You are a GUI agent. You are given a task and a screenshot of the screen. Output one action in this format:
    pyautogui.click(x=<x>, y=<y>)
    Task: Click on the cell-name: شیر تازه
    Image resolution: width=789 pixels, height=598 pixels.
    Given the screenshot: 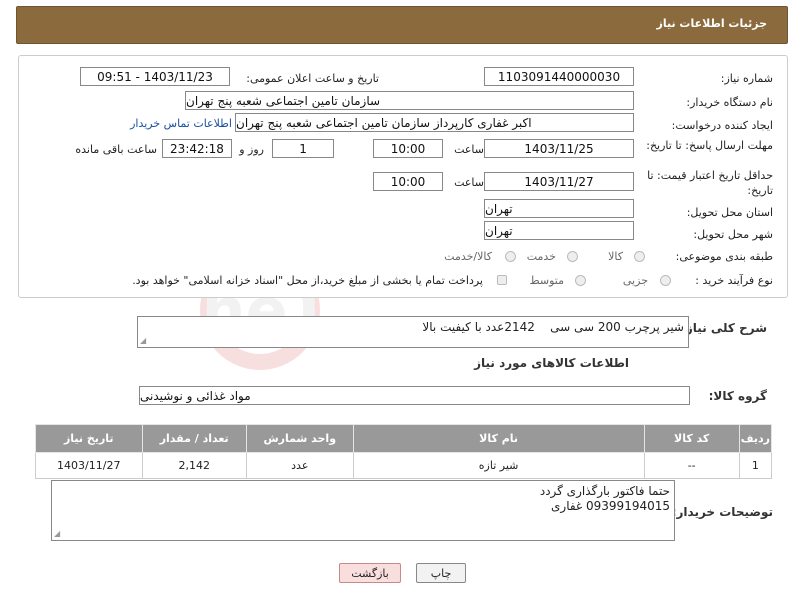 What is the action you would take?
    pyautogui.click(x=498, y=465)
    